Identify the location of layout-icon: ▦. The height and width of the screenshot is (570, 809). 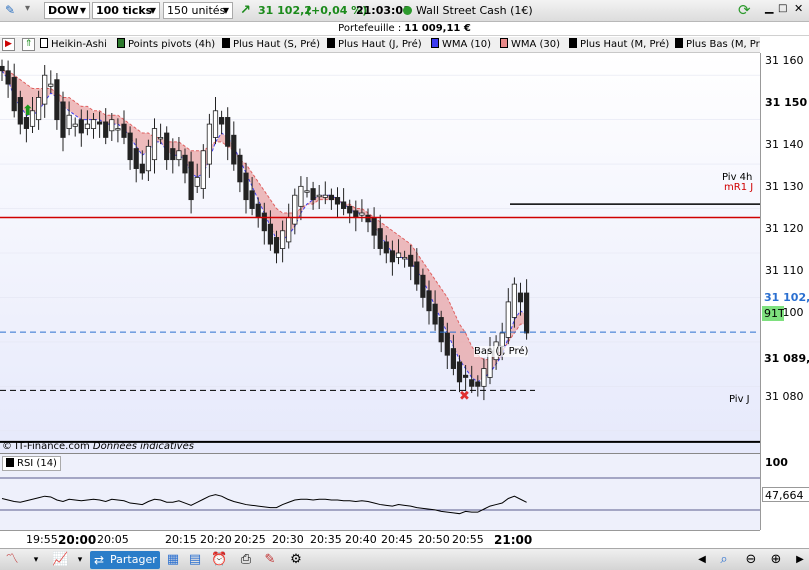
(173, 560).